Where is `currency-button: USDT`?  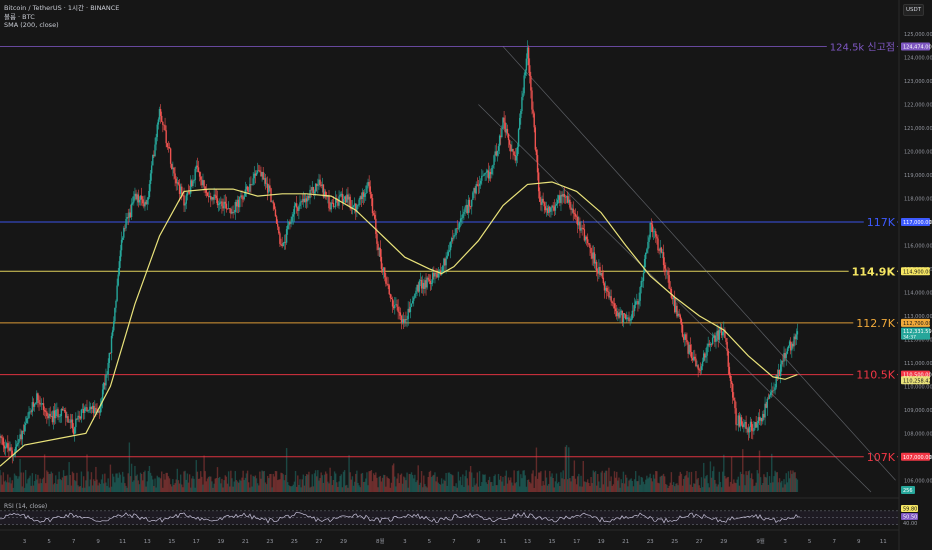 currency-button: USDT is located at coordinates (913, 10).